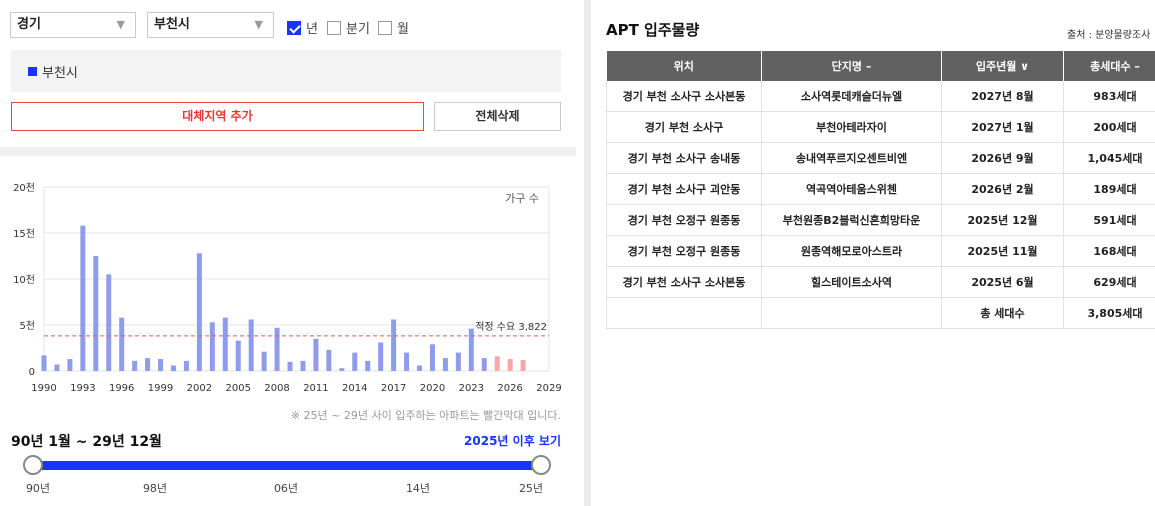  What do you see at coordinates (684, 127) in the screenshot?
I see `table-cell: 경기 부천 소사구` at bounding box center [684, 127].